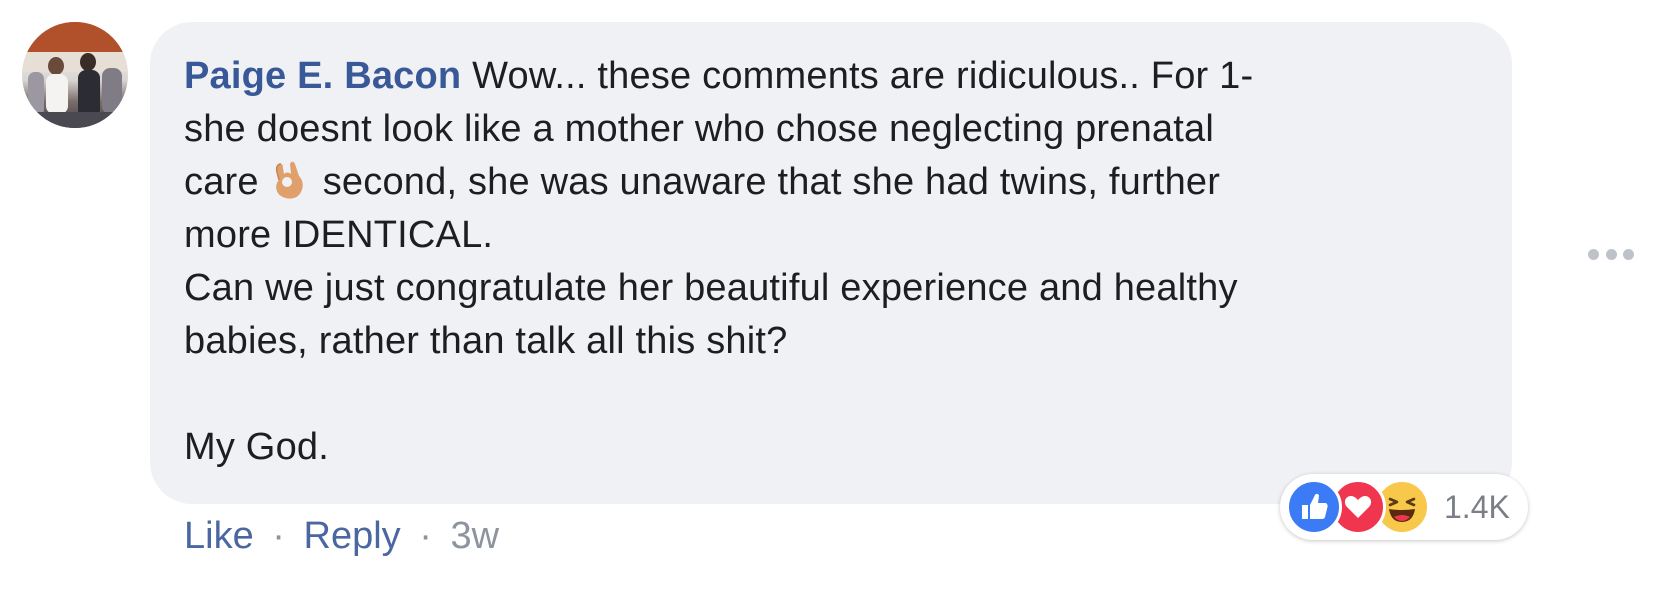  I want to click on like-link: Like, so click(219, 536).